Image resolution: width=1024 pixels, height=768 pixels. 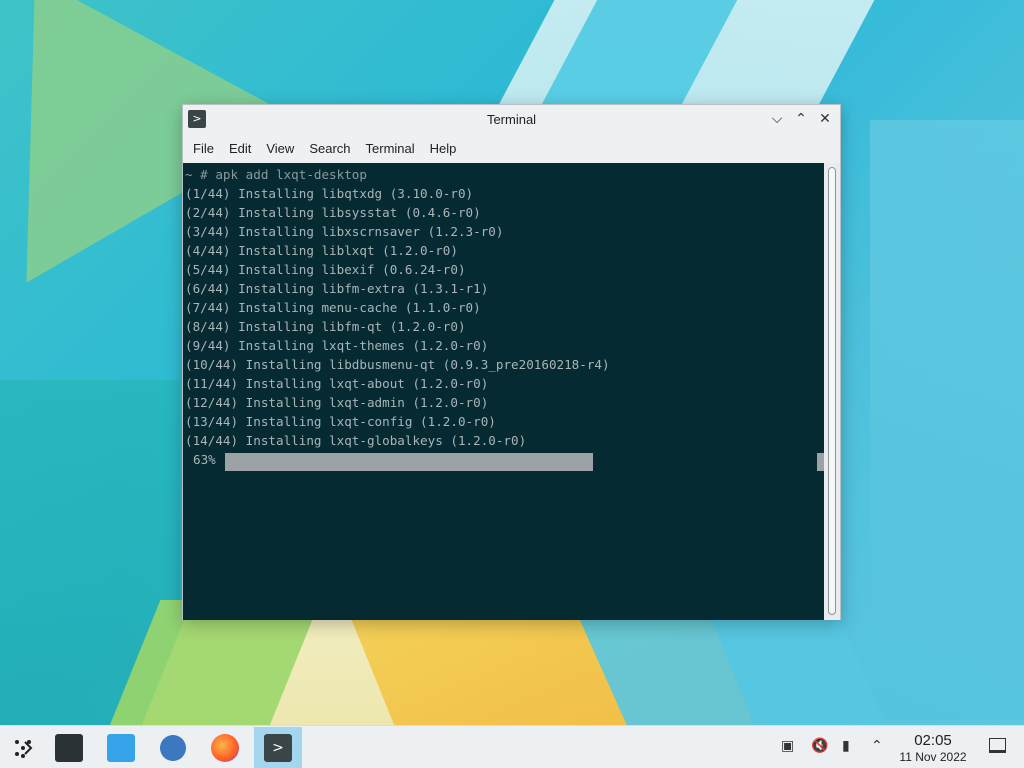 I want to click on terminal-line: (7/44) Installing menu-cache (1.1.0-r0), so click(x=333, y=307).